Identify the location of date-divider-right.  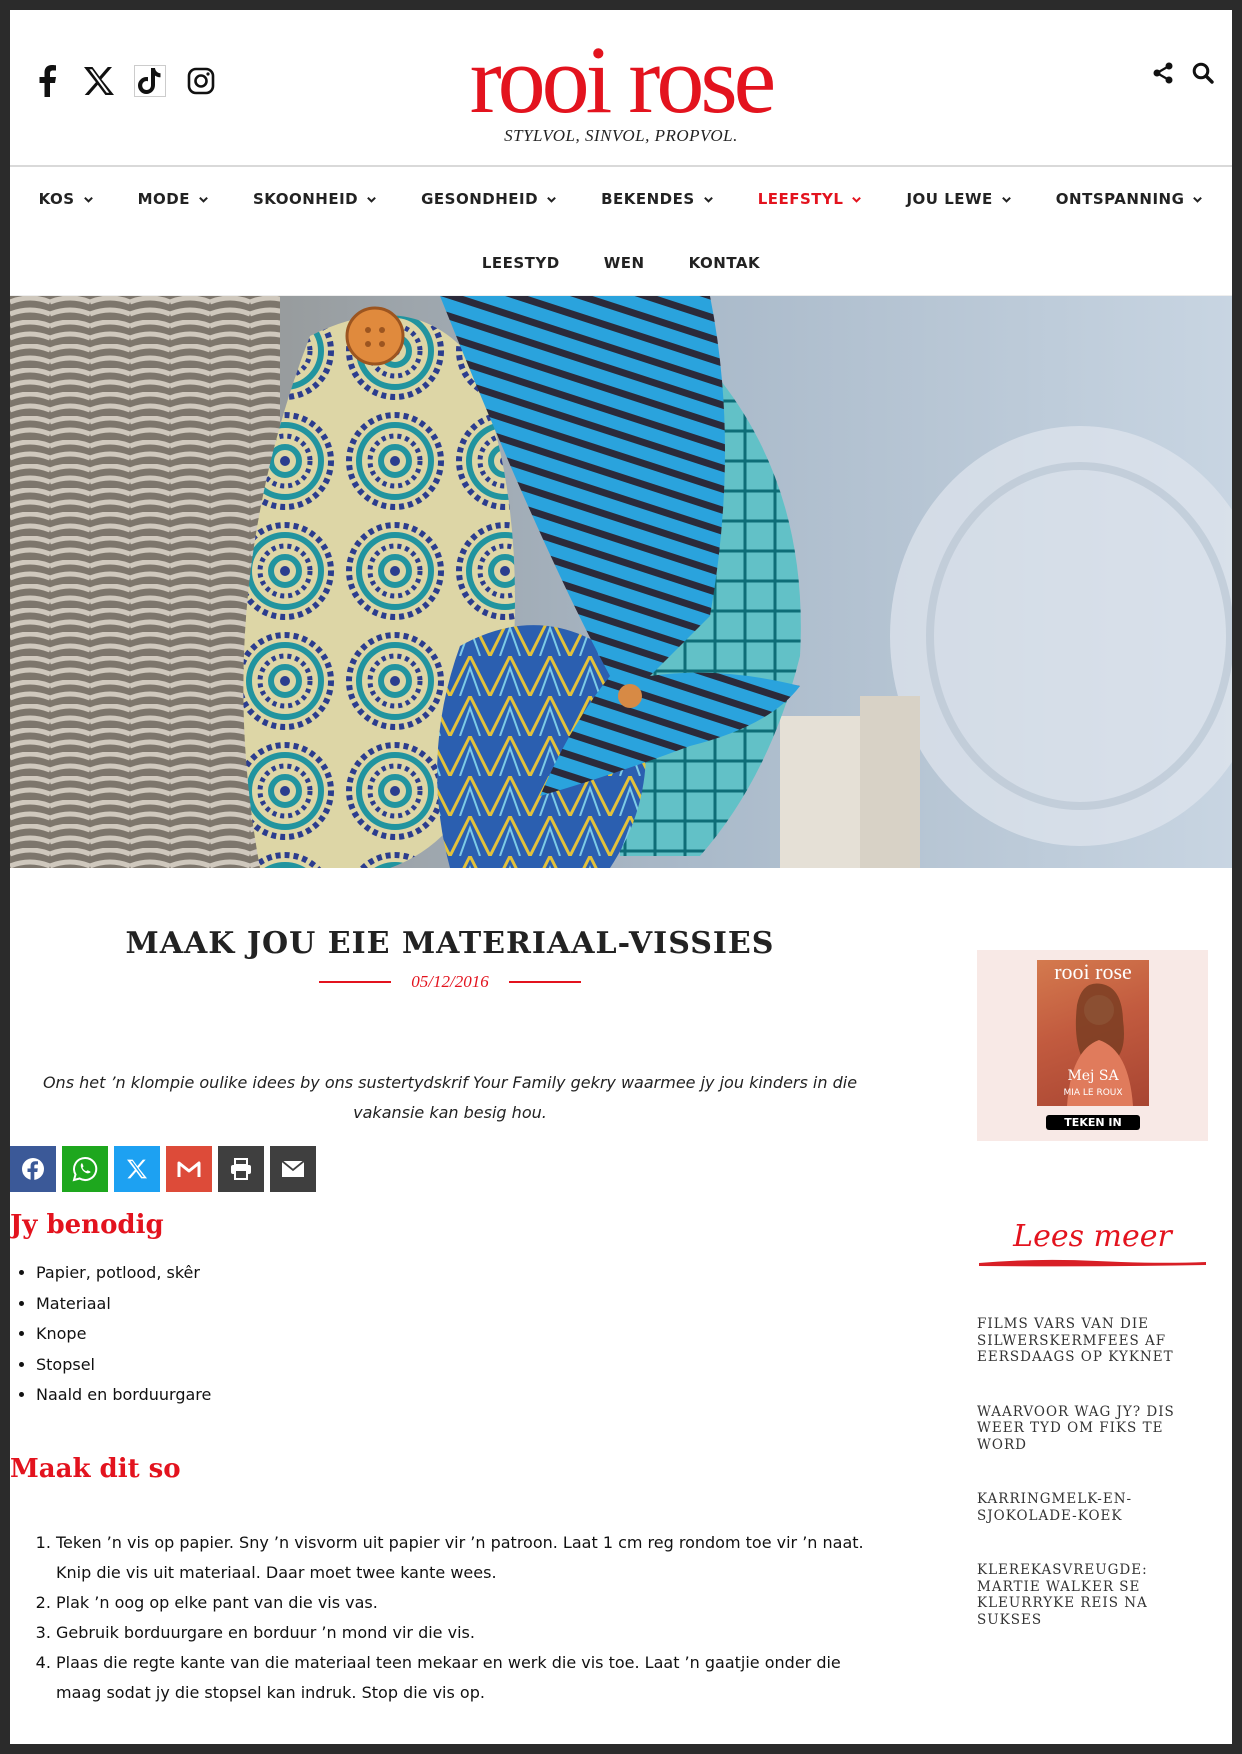
(544, 982).